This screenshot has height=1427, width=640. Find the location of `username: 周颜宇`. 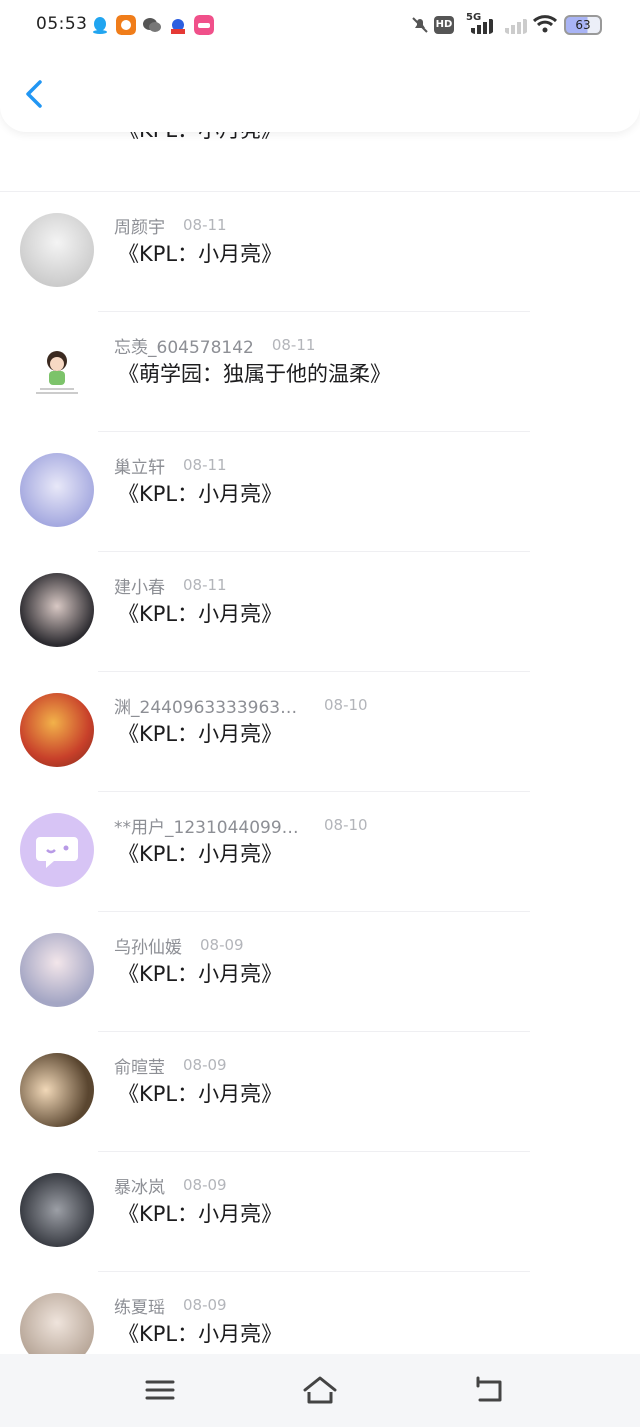

username: 周颜宇 is located at coordinates (139, 225).